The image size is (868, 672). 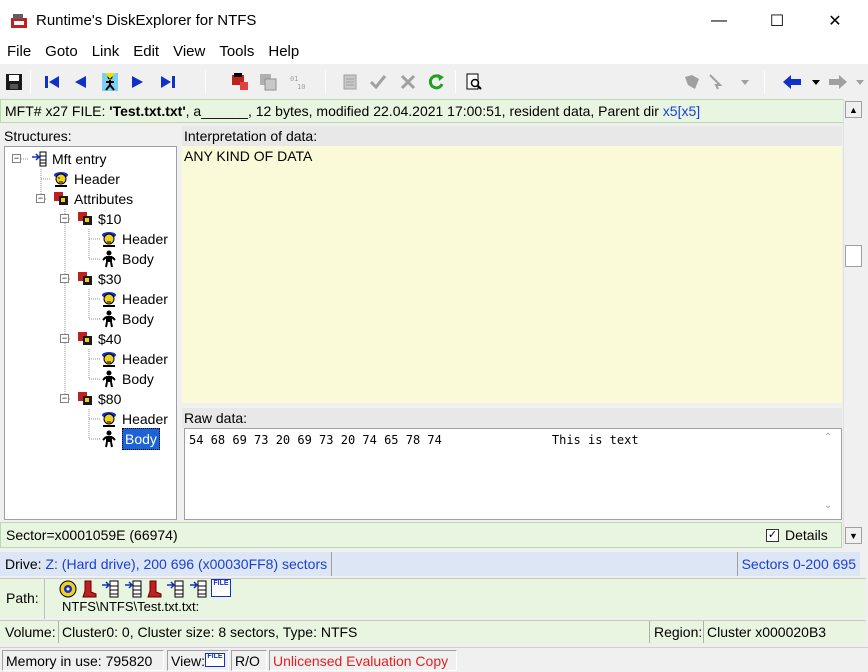 I want to click on tree-item-attr-30: $30, so click(x=98, y=279).